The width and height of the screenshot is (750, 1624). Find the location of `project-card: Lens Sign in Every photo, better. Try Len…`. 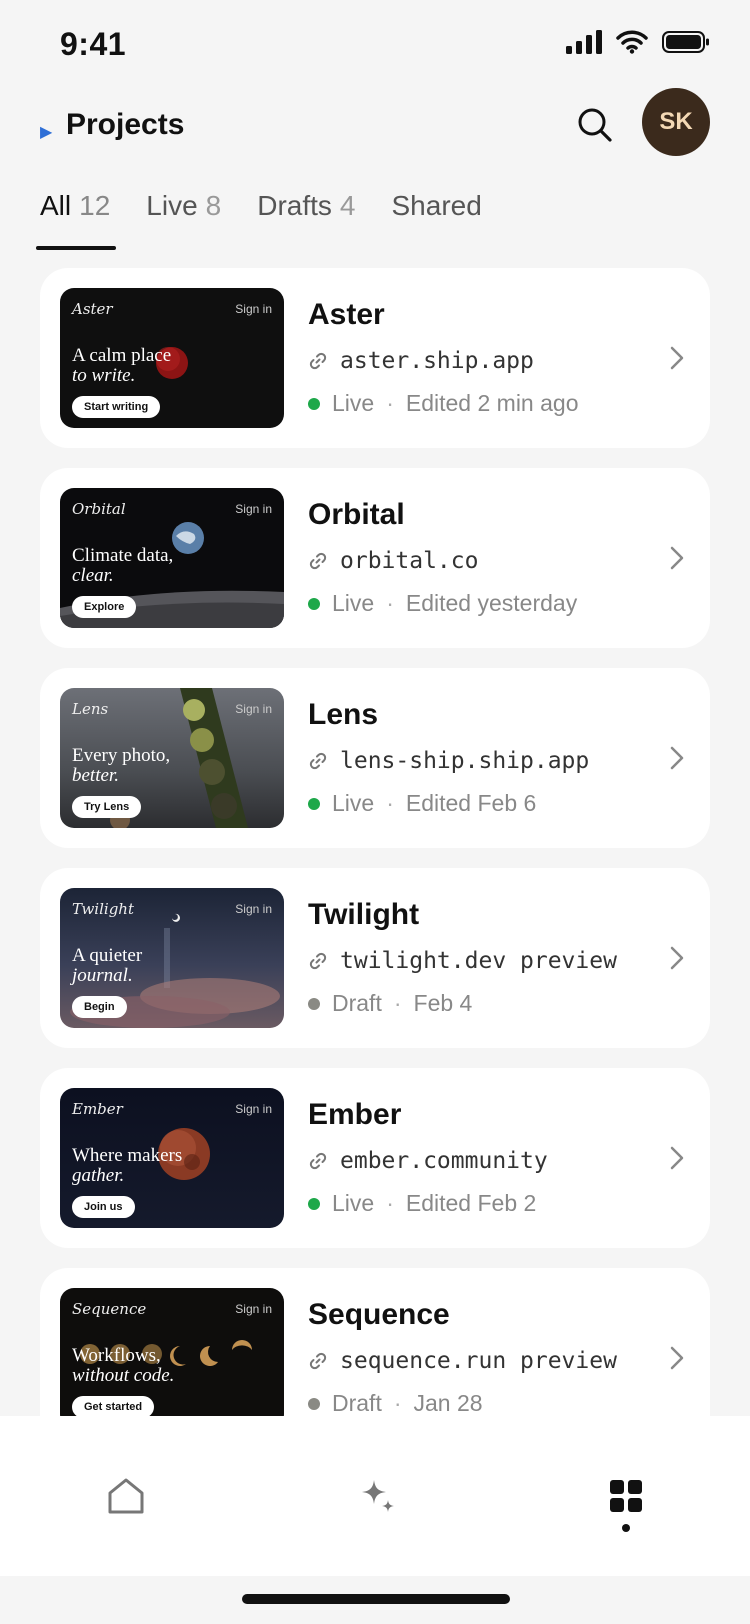

project-card: Lens Sign in Every photo, better. Try Len… is located at coordinates (375, 758).